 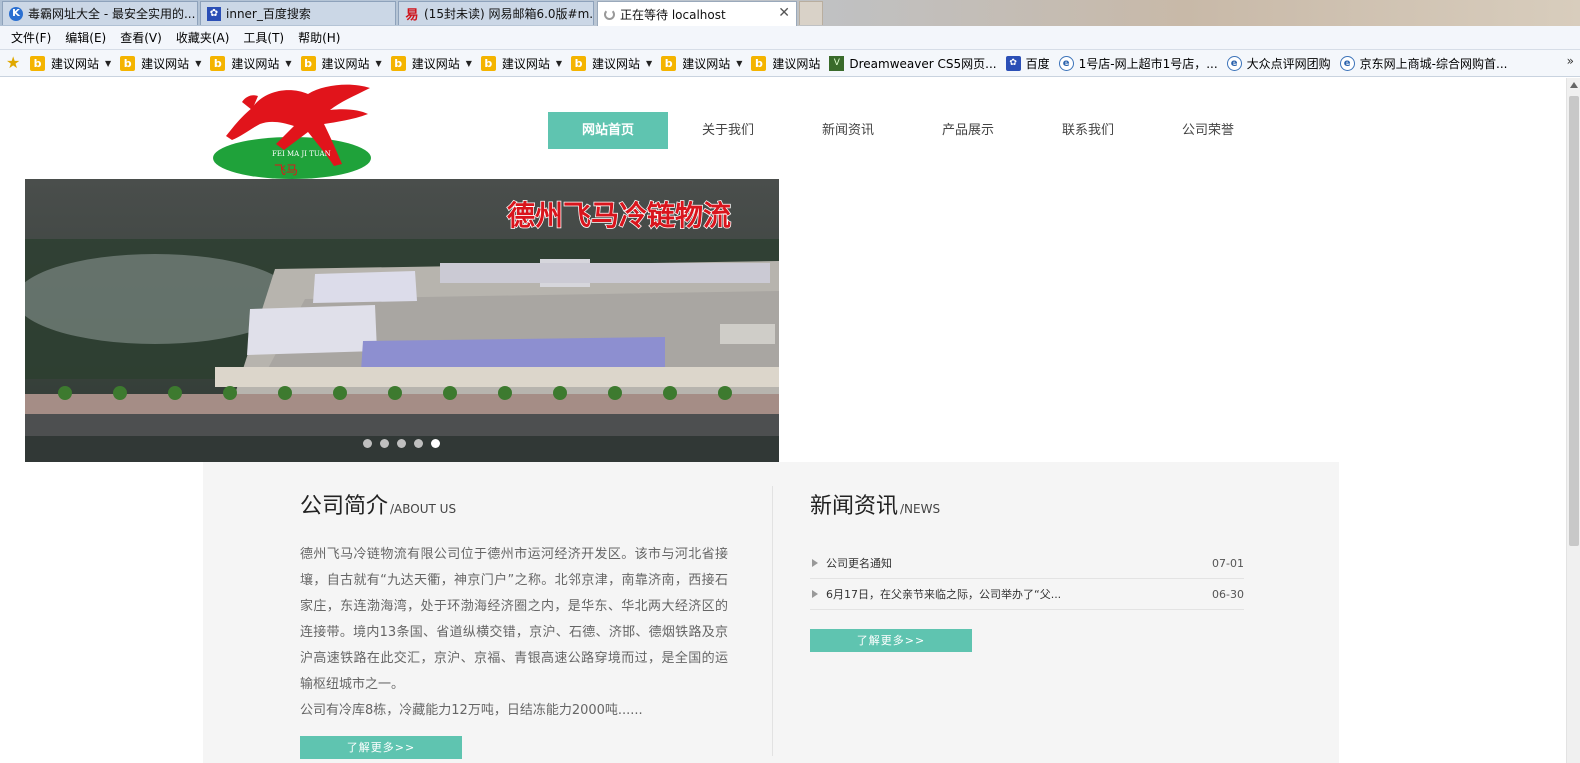 I want to click on menu-edit: 编辑(E), so click(x=85, y=37).